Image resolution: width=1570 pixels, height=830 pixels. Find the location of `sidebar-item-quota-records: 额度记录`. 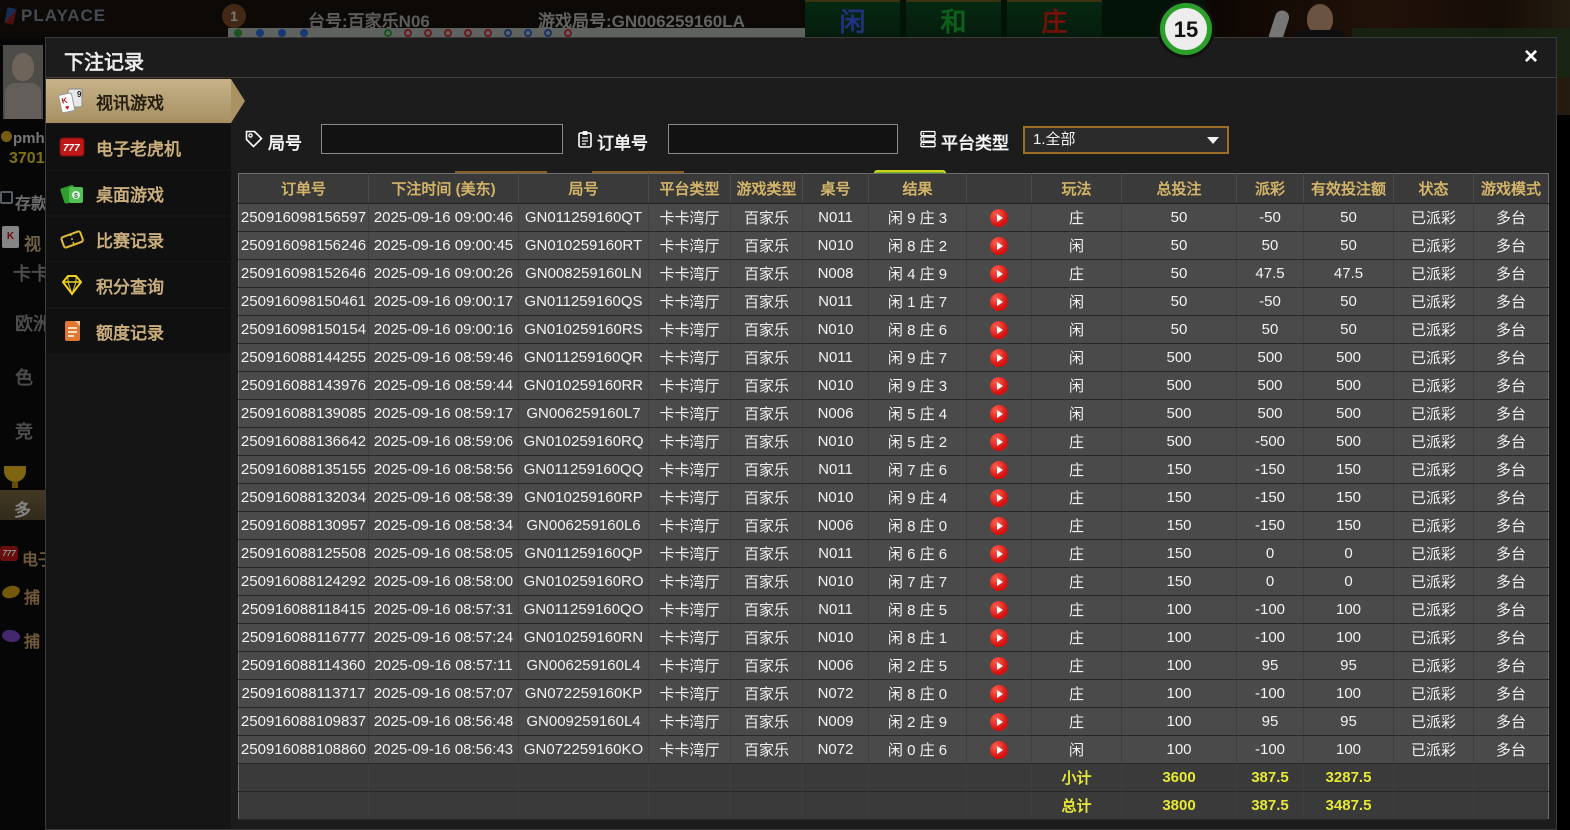

sidebar-item-quota-records: 额度记录 is located at coordinates (138, 331).